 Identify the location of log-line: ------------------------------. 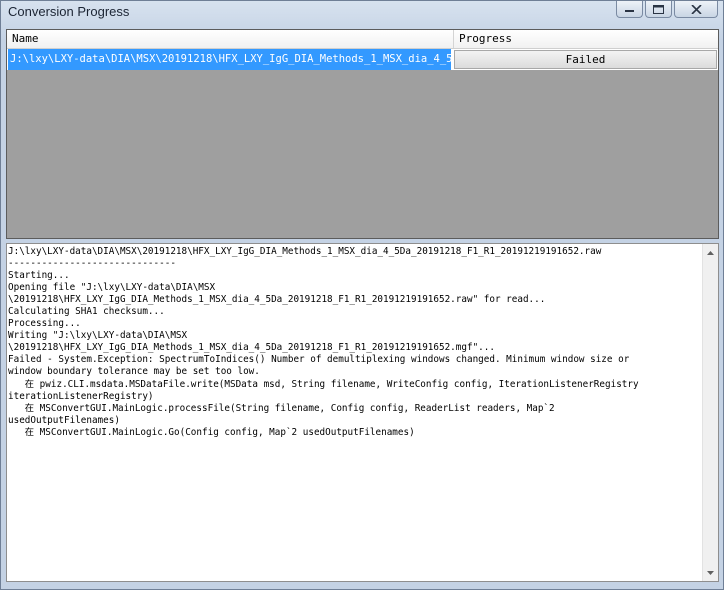
(92, 264).